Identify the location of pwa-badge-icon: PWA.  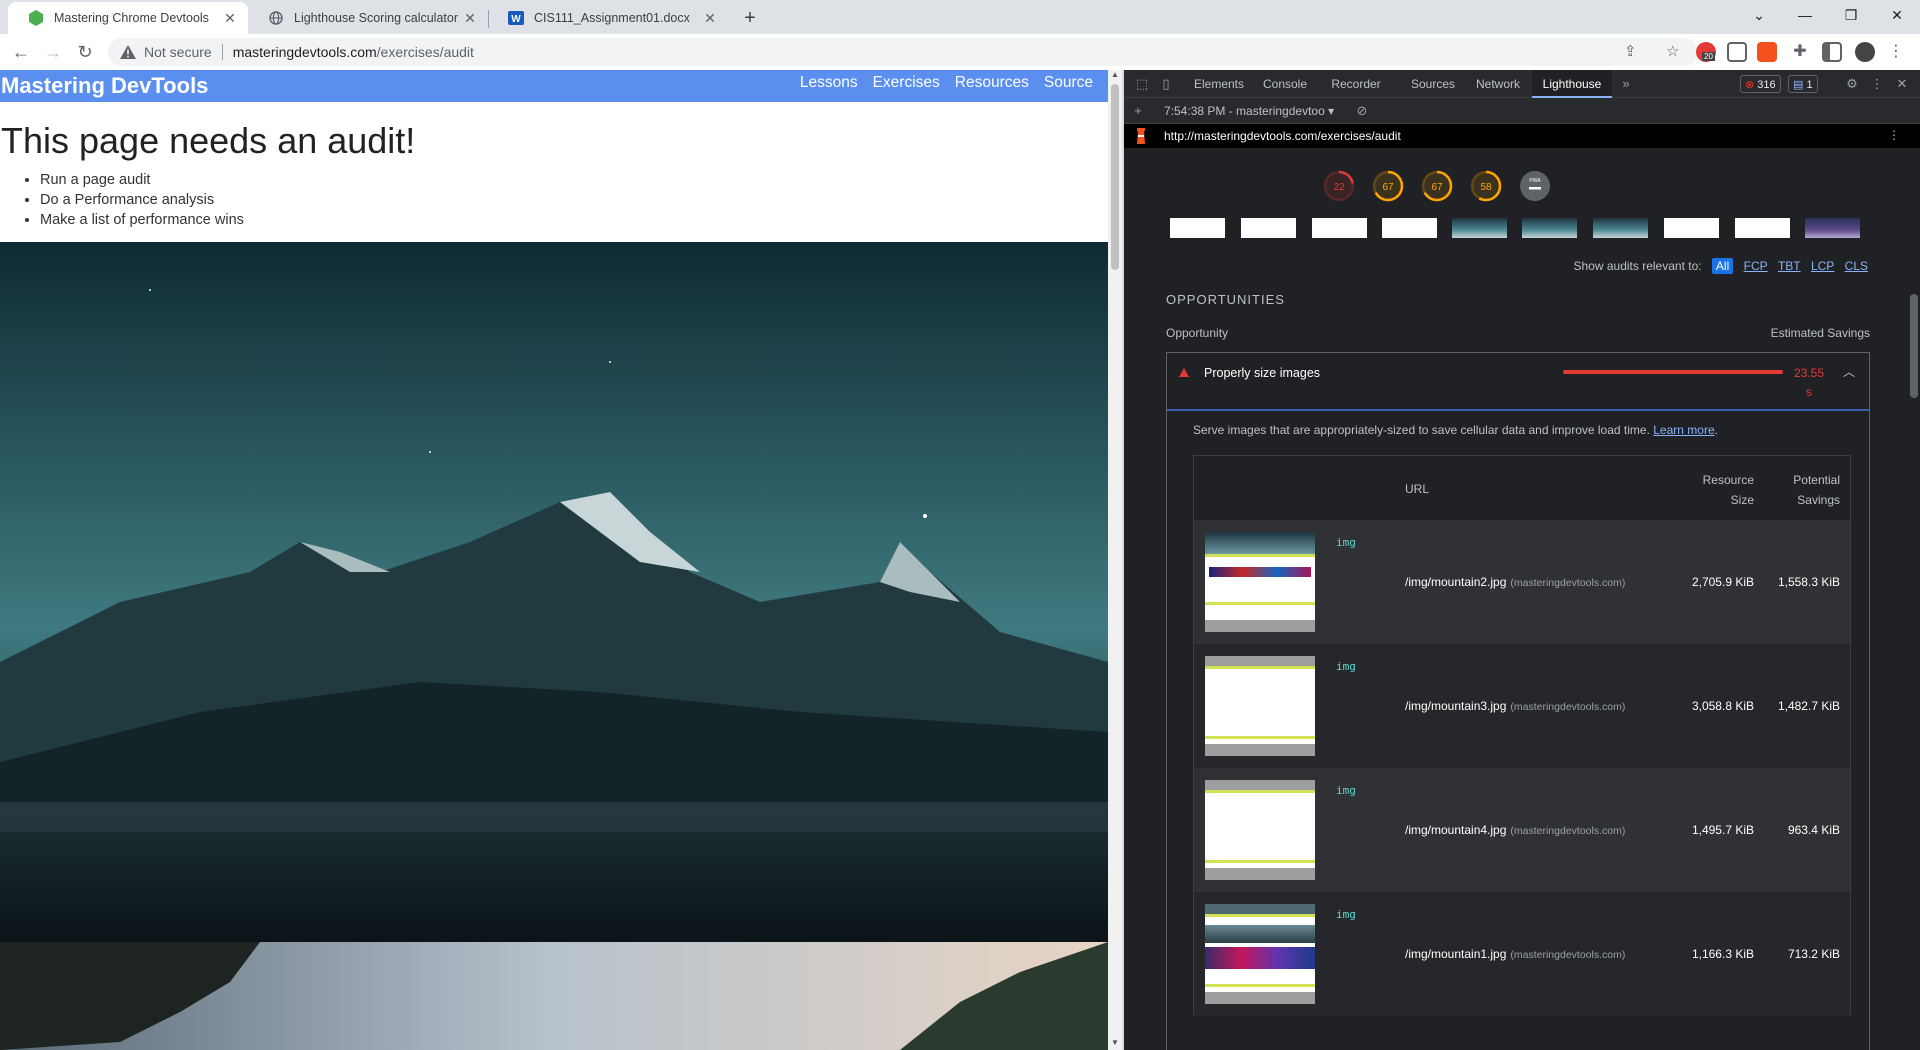
(1535, 186).